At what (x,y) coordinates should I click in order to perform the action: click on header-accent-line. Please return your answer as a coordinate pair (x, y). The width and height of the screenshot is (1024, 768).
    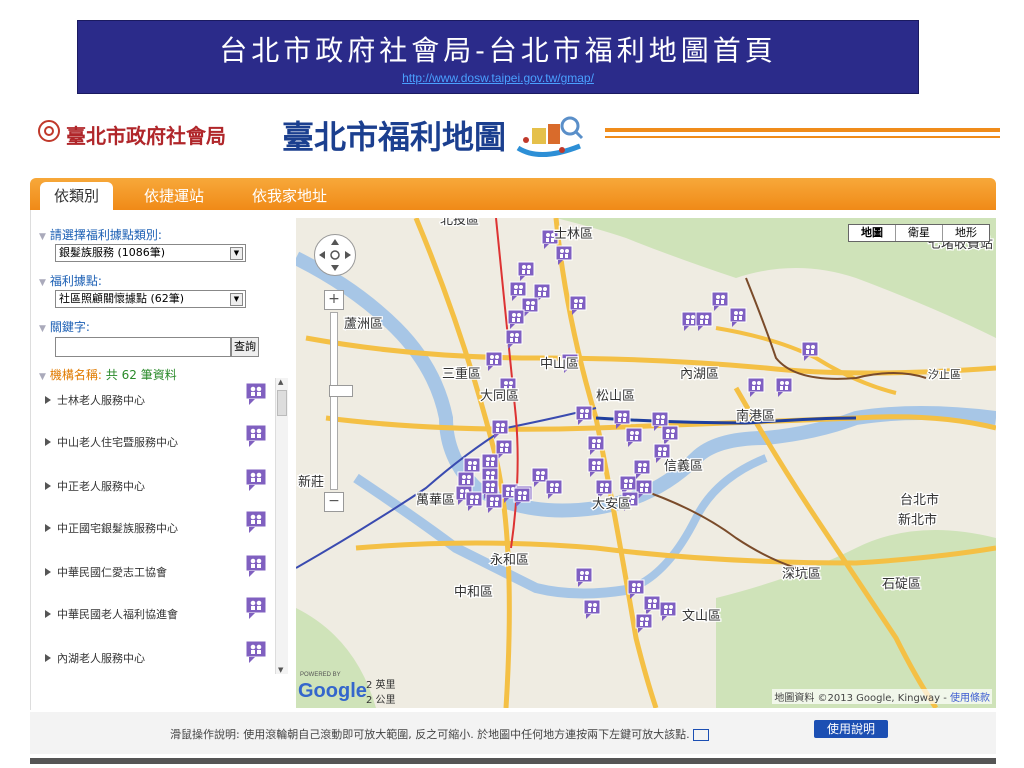
    Looking at the image, I should click on (802, 130).